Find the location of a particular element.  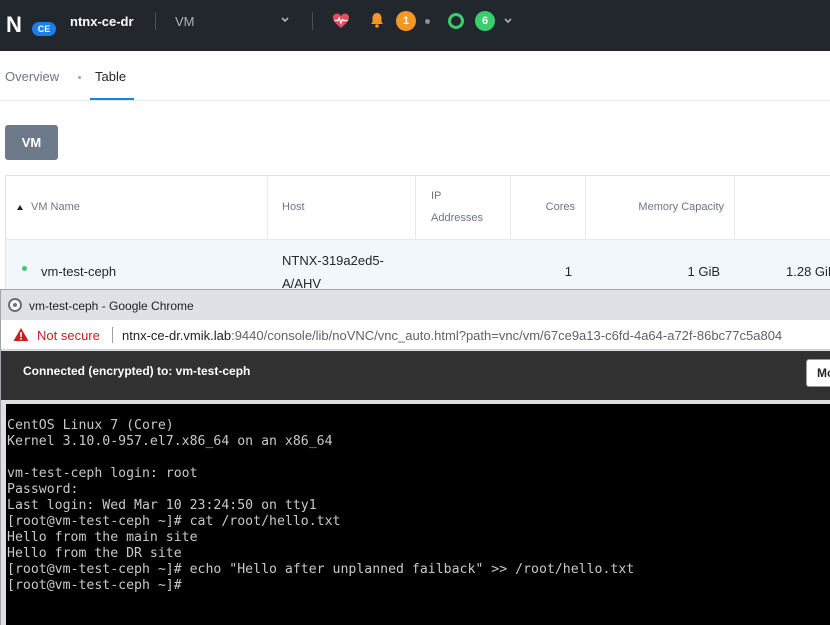

column-header-label: Host is located at coordinates (293, 207).